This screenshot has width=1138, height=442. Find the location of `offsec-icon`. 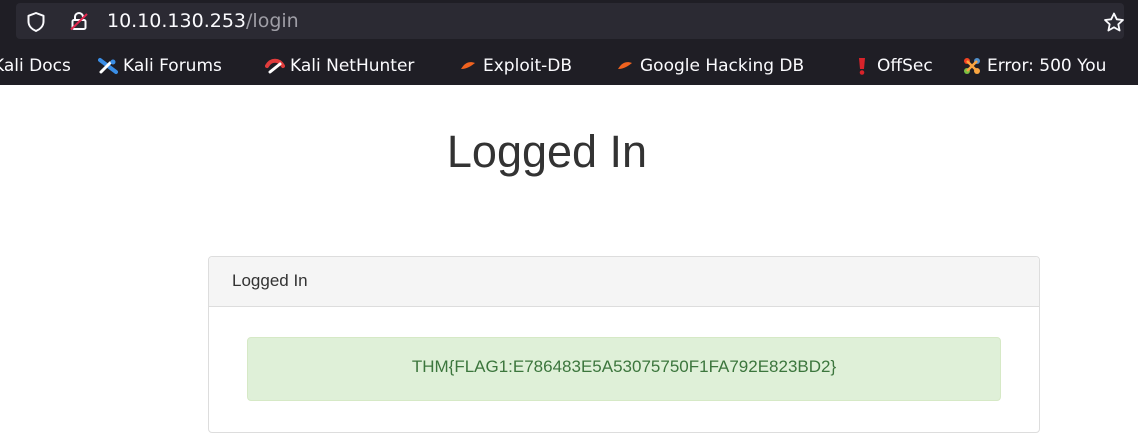

offsec-icon is located at coordinates (862, 66).